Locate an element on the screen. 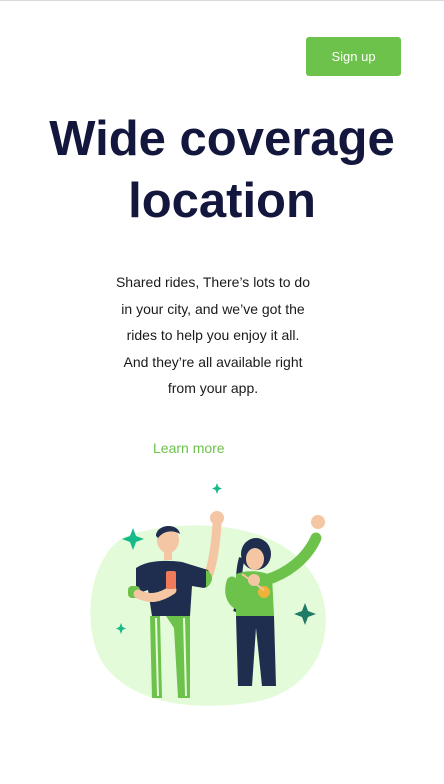  top-divider is located at coordinates (222, 0).